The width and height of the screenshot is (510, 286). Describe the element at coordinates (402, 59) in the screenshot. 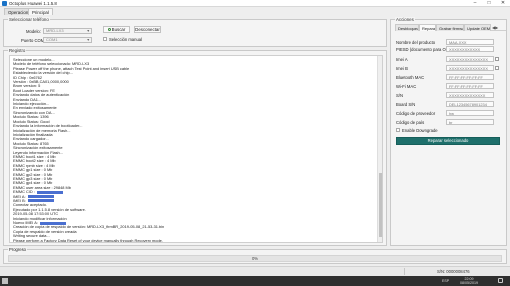

I see `imei-a-label: Imei A` at that location.